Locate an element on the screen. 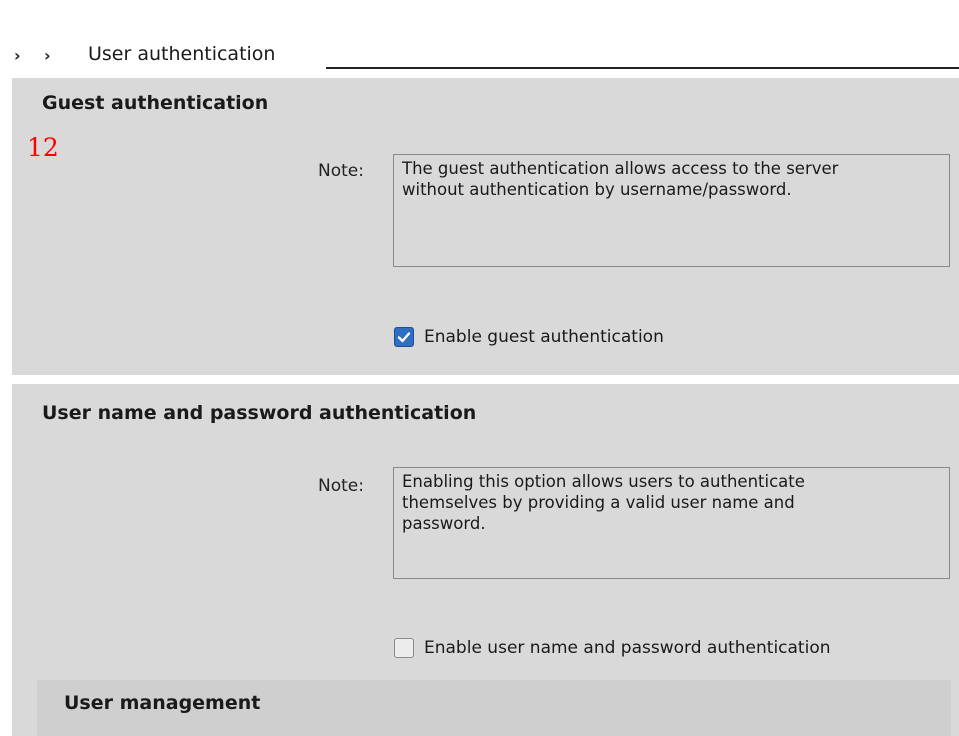 This screenshot has width=959, height=736. breadcrumb-label: User authentication is located at coordinates (182, 54).